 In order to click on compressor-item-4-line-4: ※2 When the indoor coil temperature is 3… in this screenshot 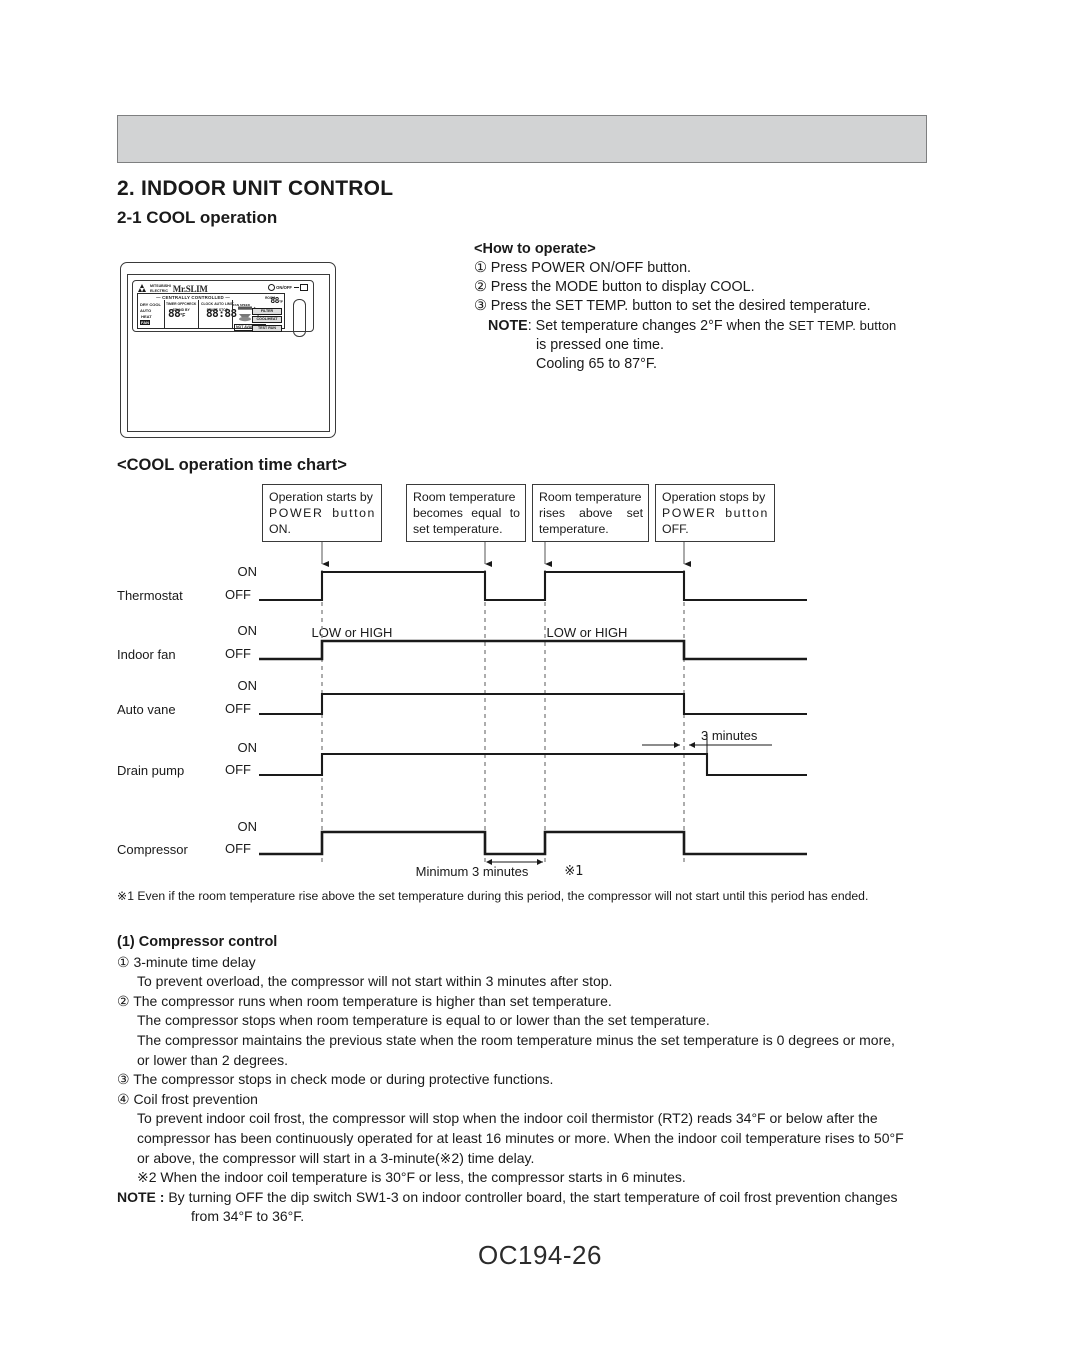, I will do `click(411, 1177)`.